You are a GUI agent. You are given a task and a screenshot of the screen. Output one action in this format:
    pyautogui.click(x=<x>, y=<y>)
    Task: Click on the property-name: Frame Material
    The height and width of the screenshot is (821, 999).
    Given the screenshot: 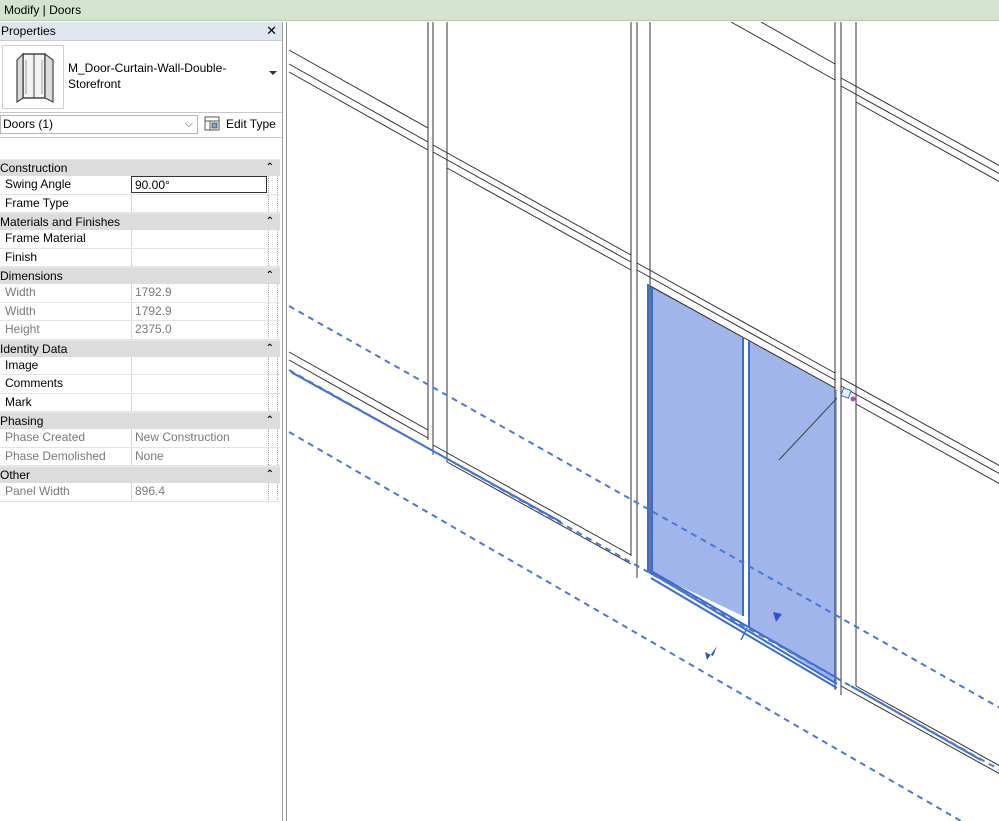 What is the action you would take?
    pyautogui.click(x=45, y=238)
    